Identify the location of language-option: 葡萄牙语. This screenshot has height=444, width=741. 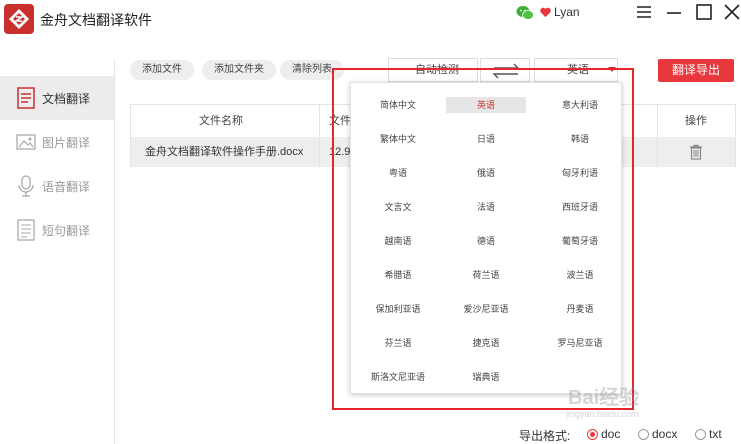
(580, 241).